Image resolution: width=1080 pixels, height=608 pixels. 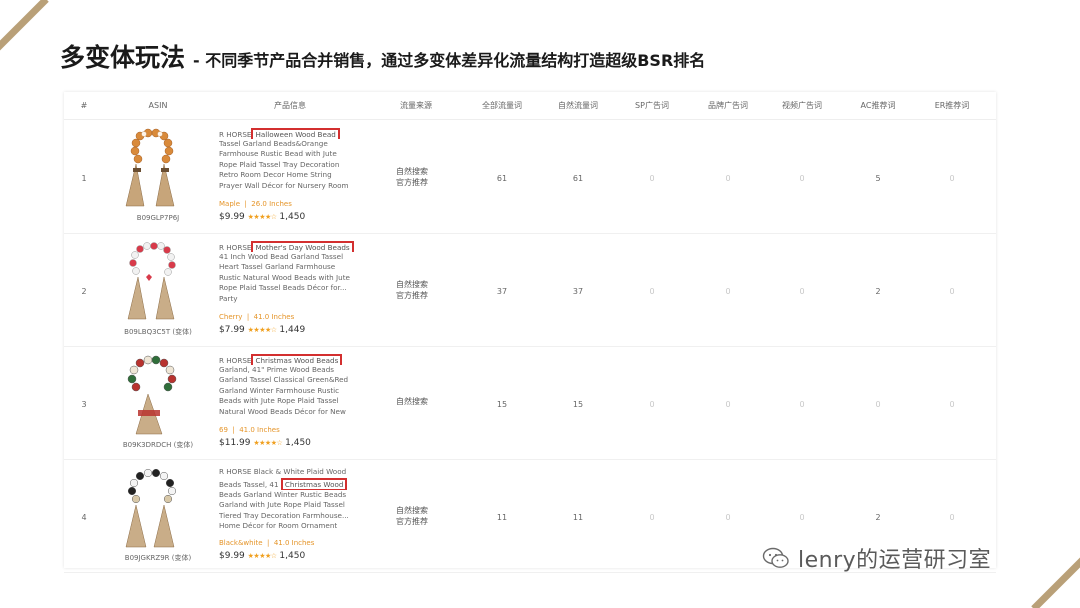 I want to click on title-line: Garland with Jute Rope Plaid Tassel, so click(x=282, y=505).